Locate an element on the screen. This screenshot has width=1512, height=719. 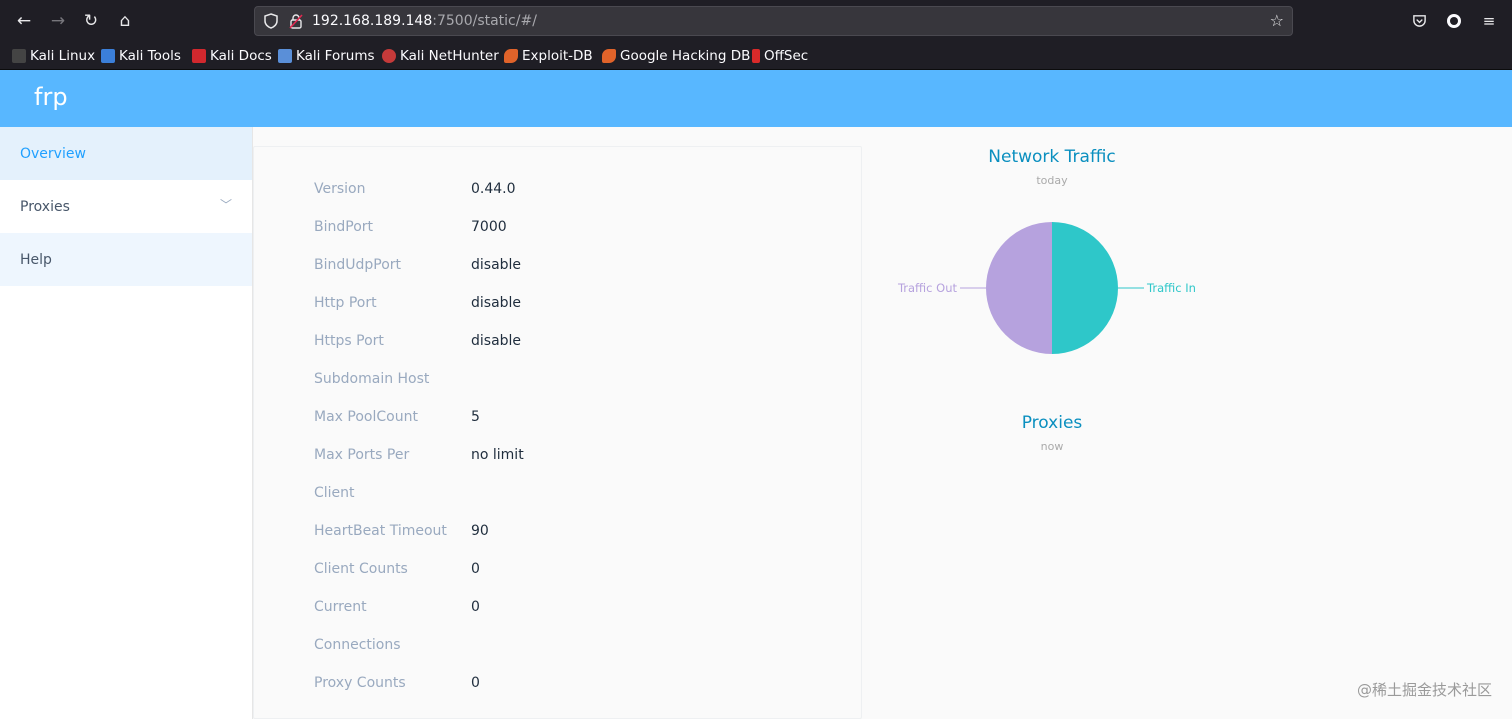
url-text: 192.168.189.148:7500/static/#/ is located at coordinates (424, 21).